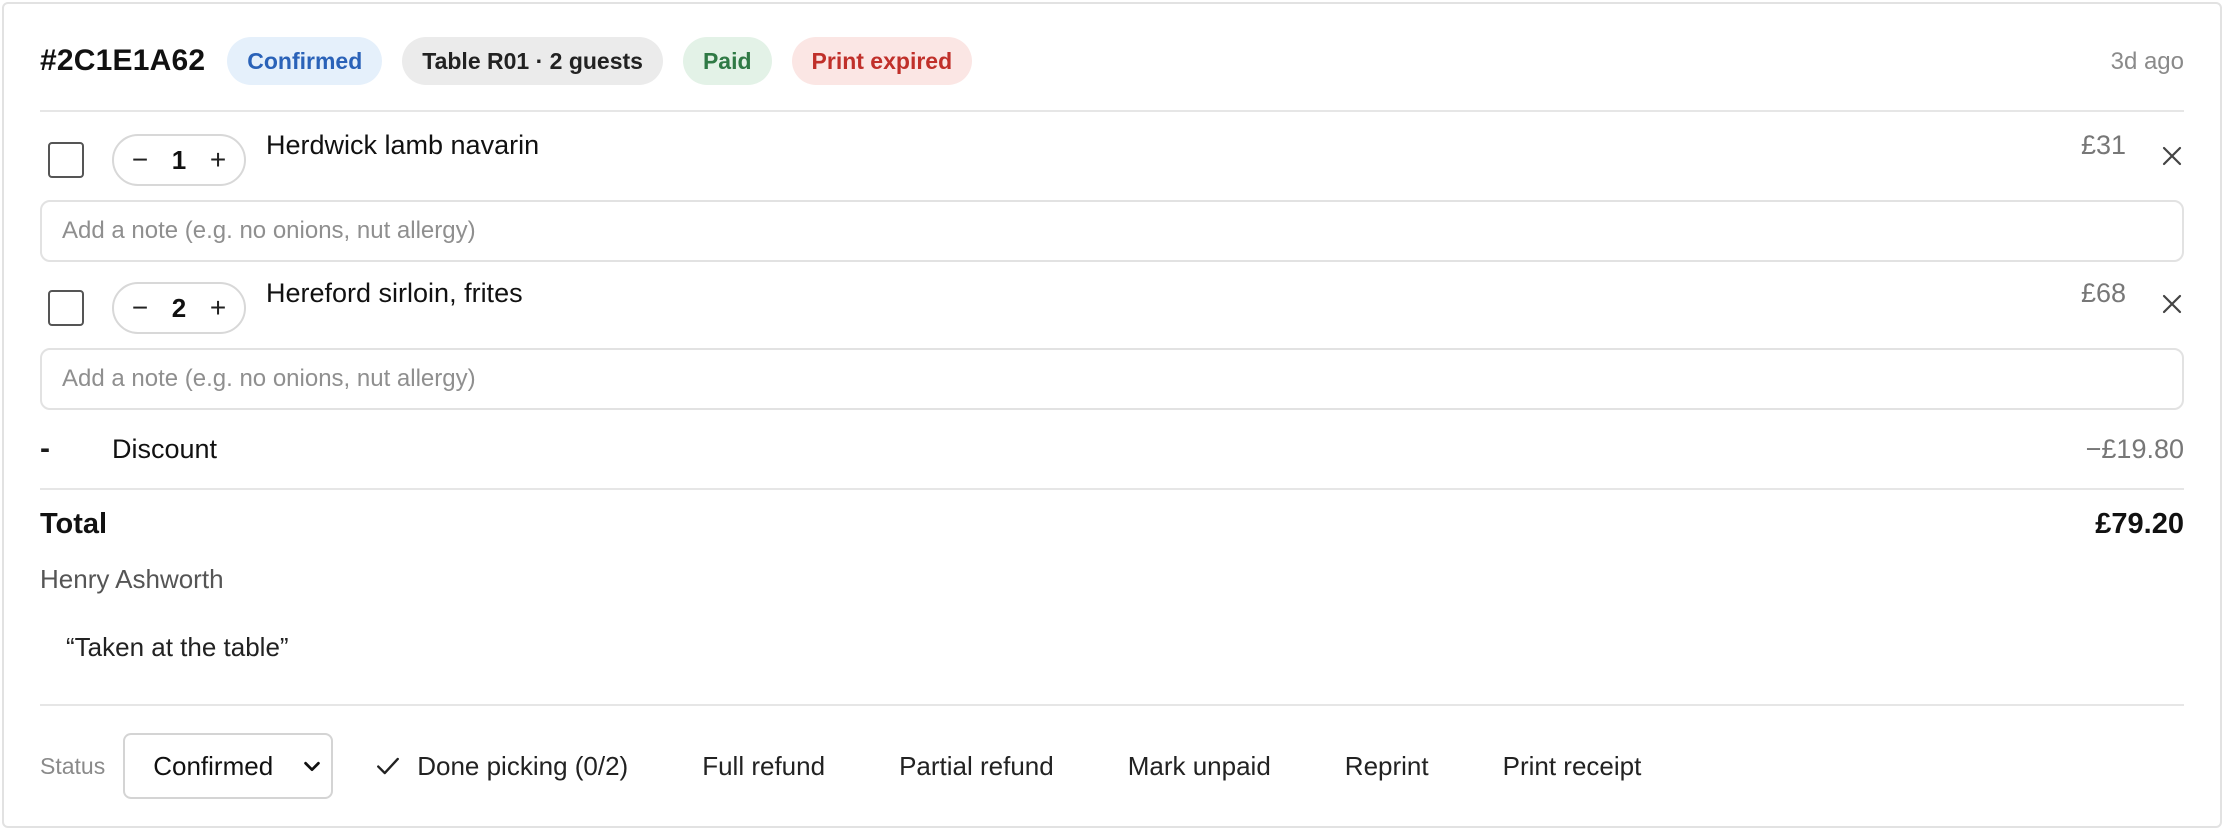  What do you see at coordinates (2139, 524) in the screenshot?
I see `total-amount: £79.20` at bounding box center [2139, 524].